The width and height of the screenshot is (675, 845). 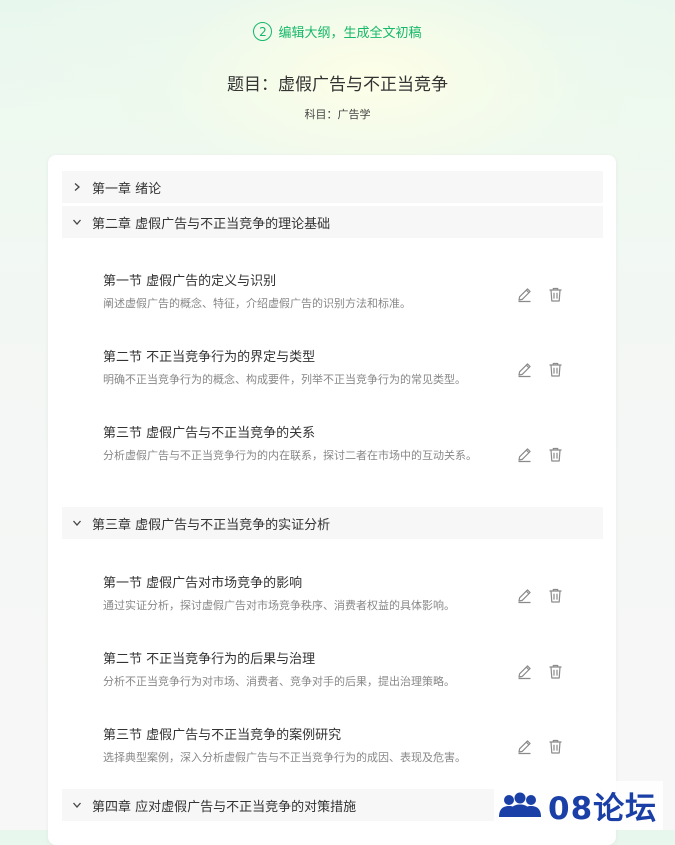 I want to click on watermark-logo: 08论坛, so click(x=579, y=805).